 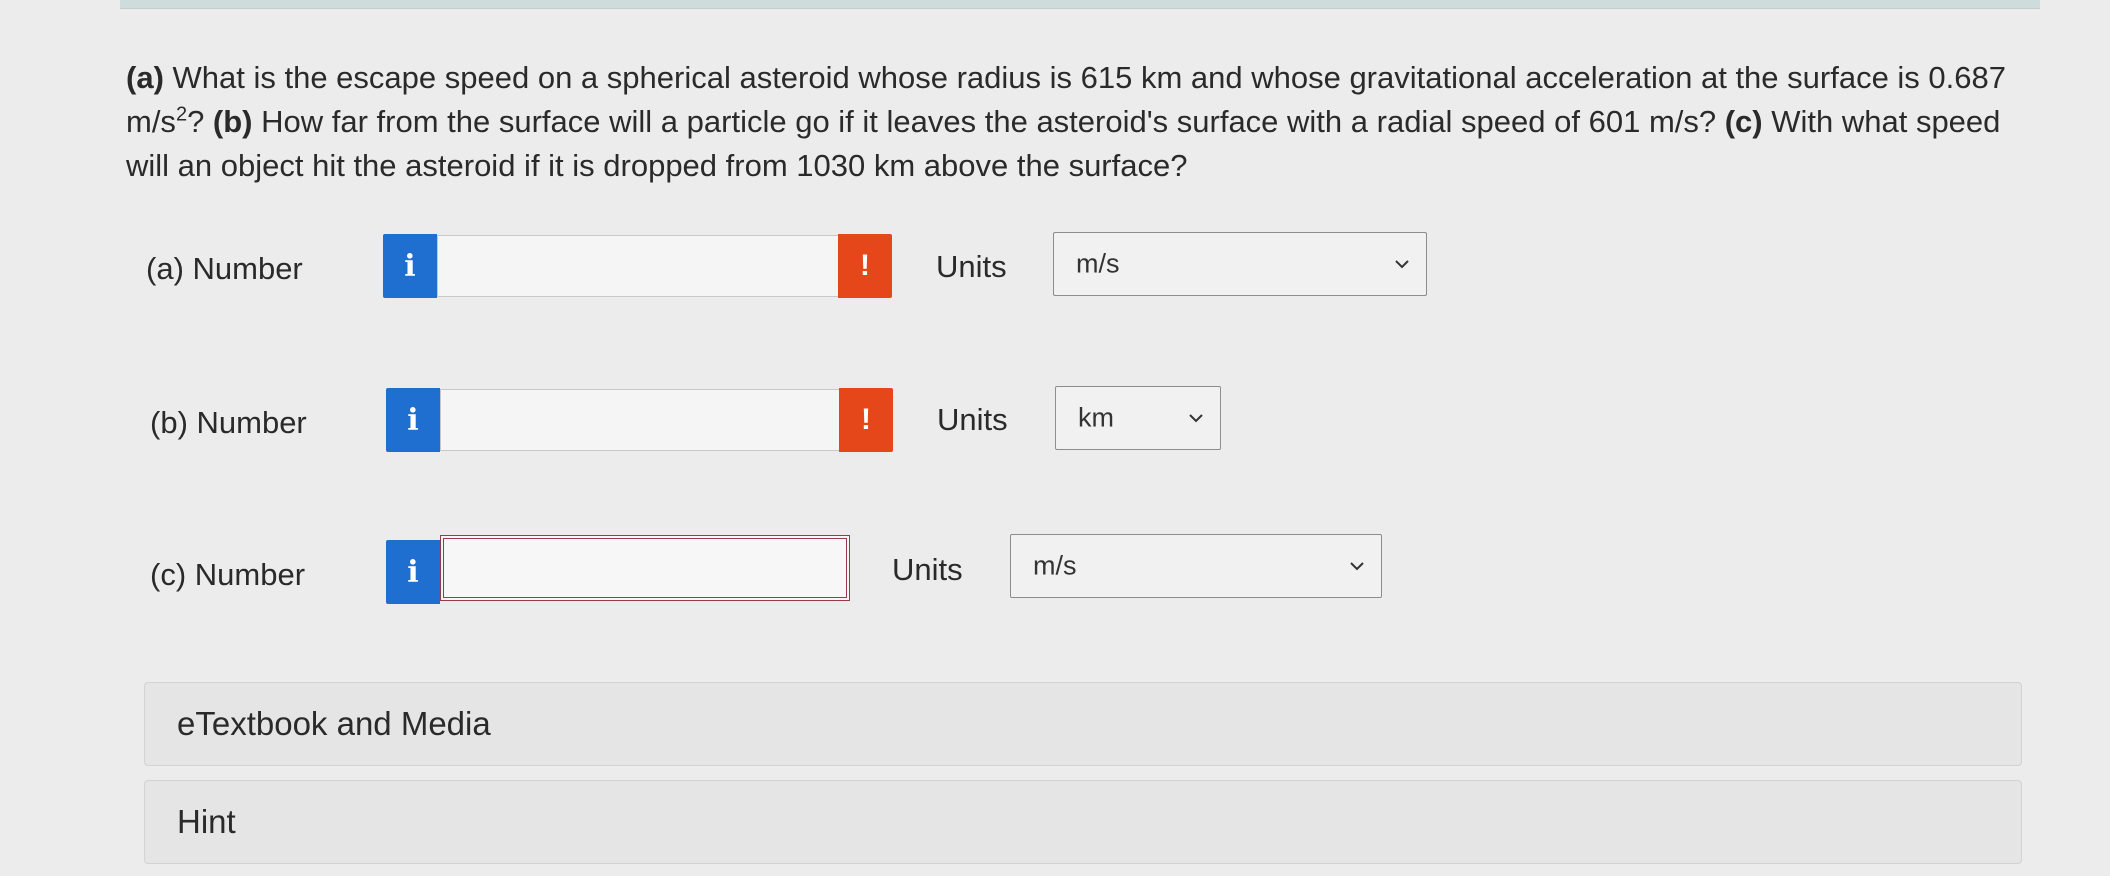 I want to click on part-c-info-icon: i, so click(x=413, y=572).